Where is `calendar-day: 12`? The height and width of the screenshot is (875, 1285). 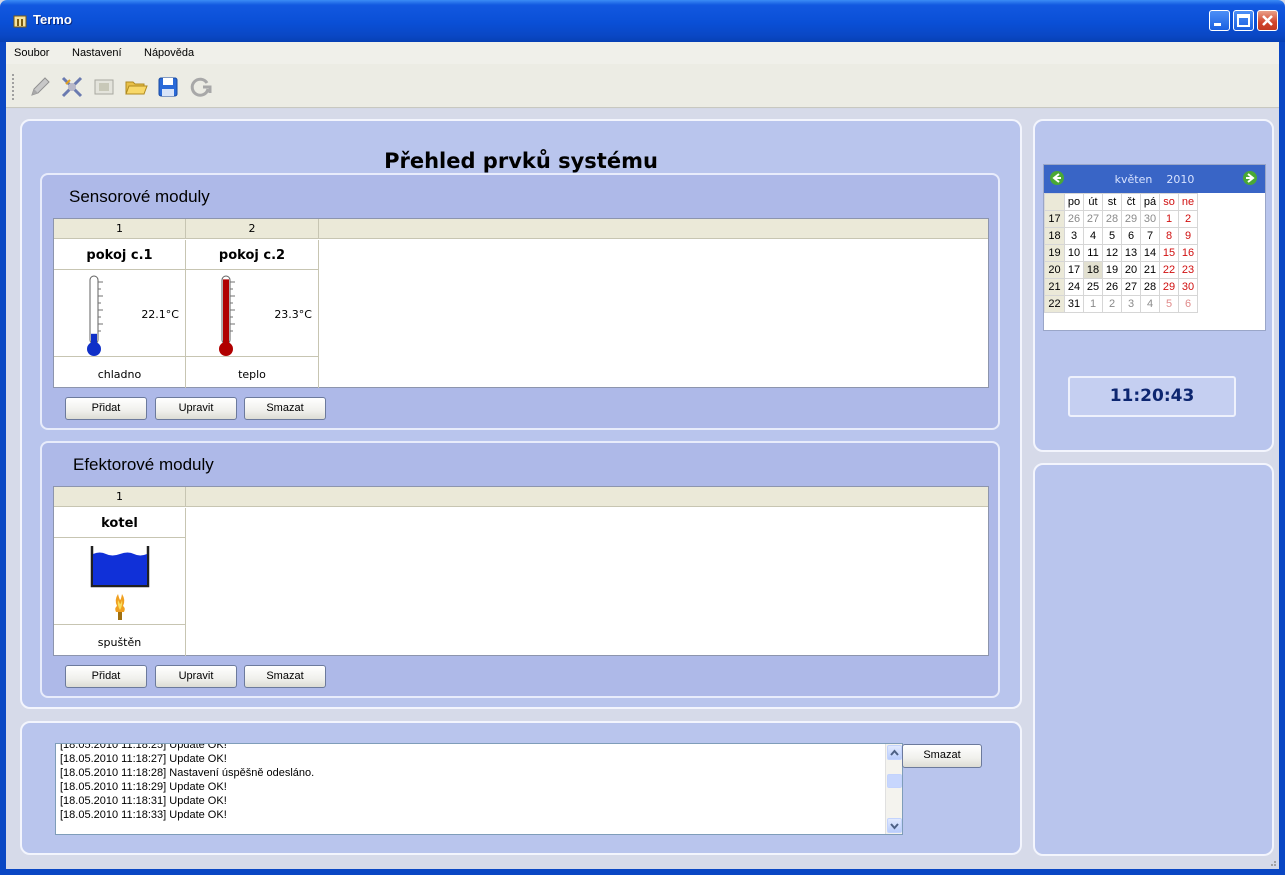
calendar-day: 12 is located at coordinates (1112, 253).